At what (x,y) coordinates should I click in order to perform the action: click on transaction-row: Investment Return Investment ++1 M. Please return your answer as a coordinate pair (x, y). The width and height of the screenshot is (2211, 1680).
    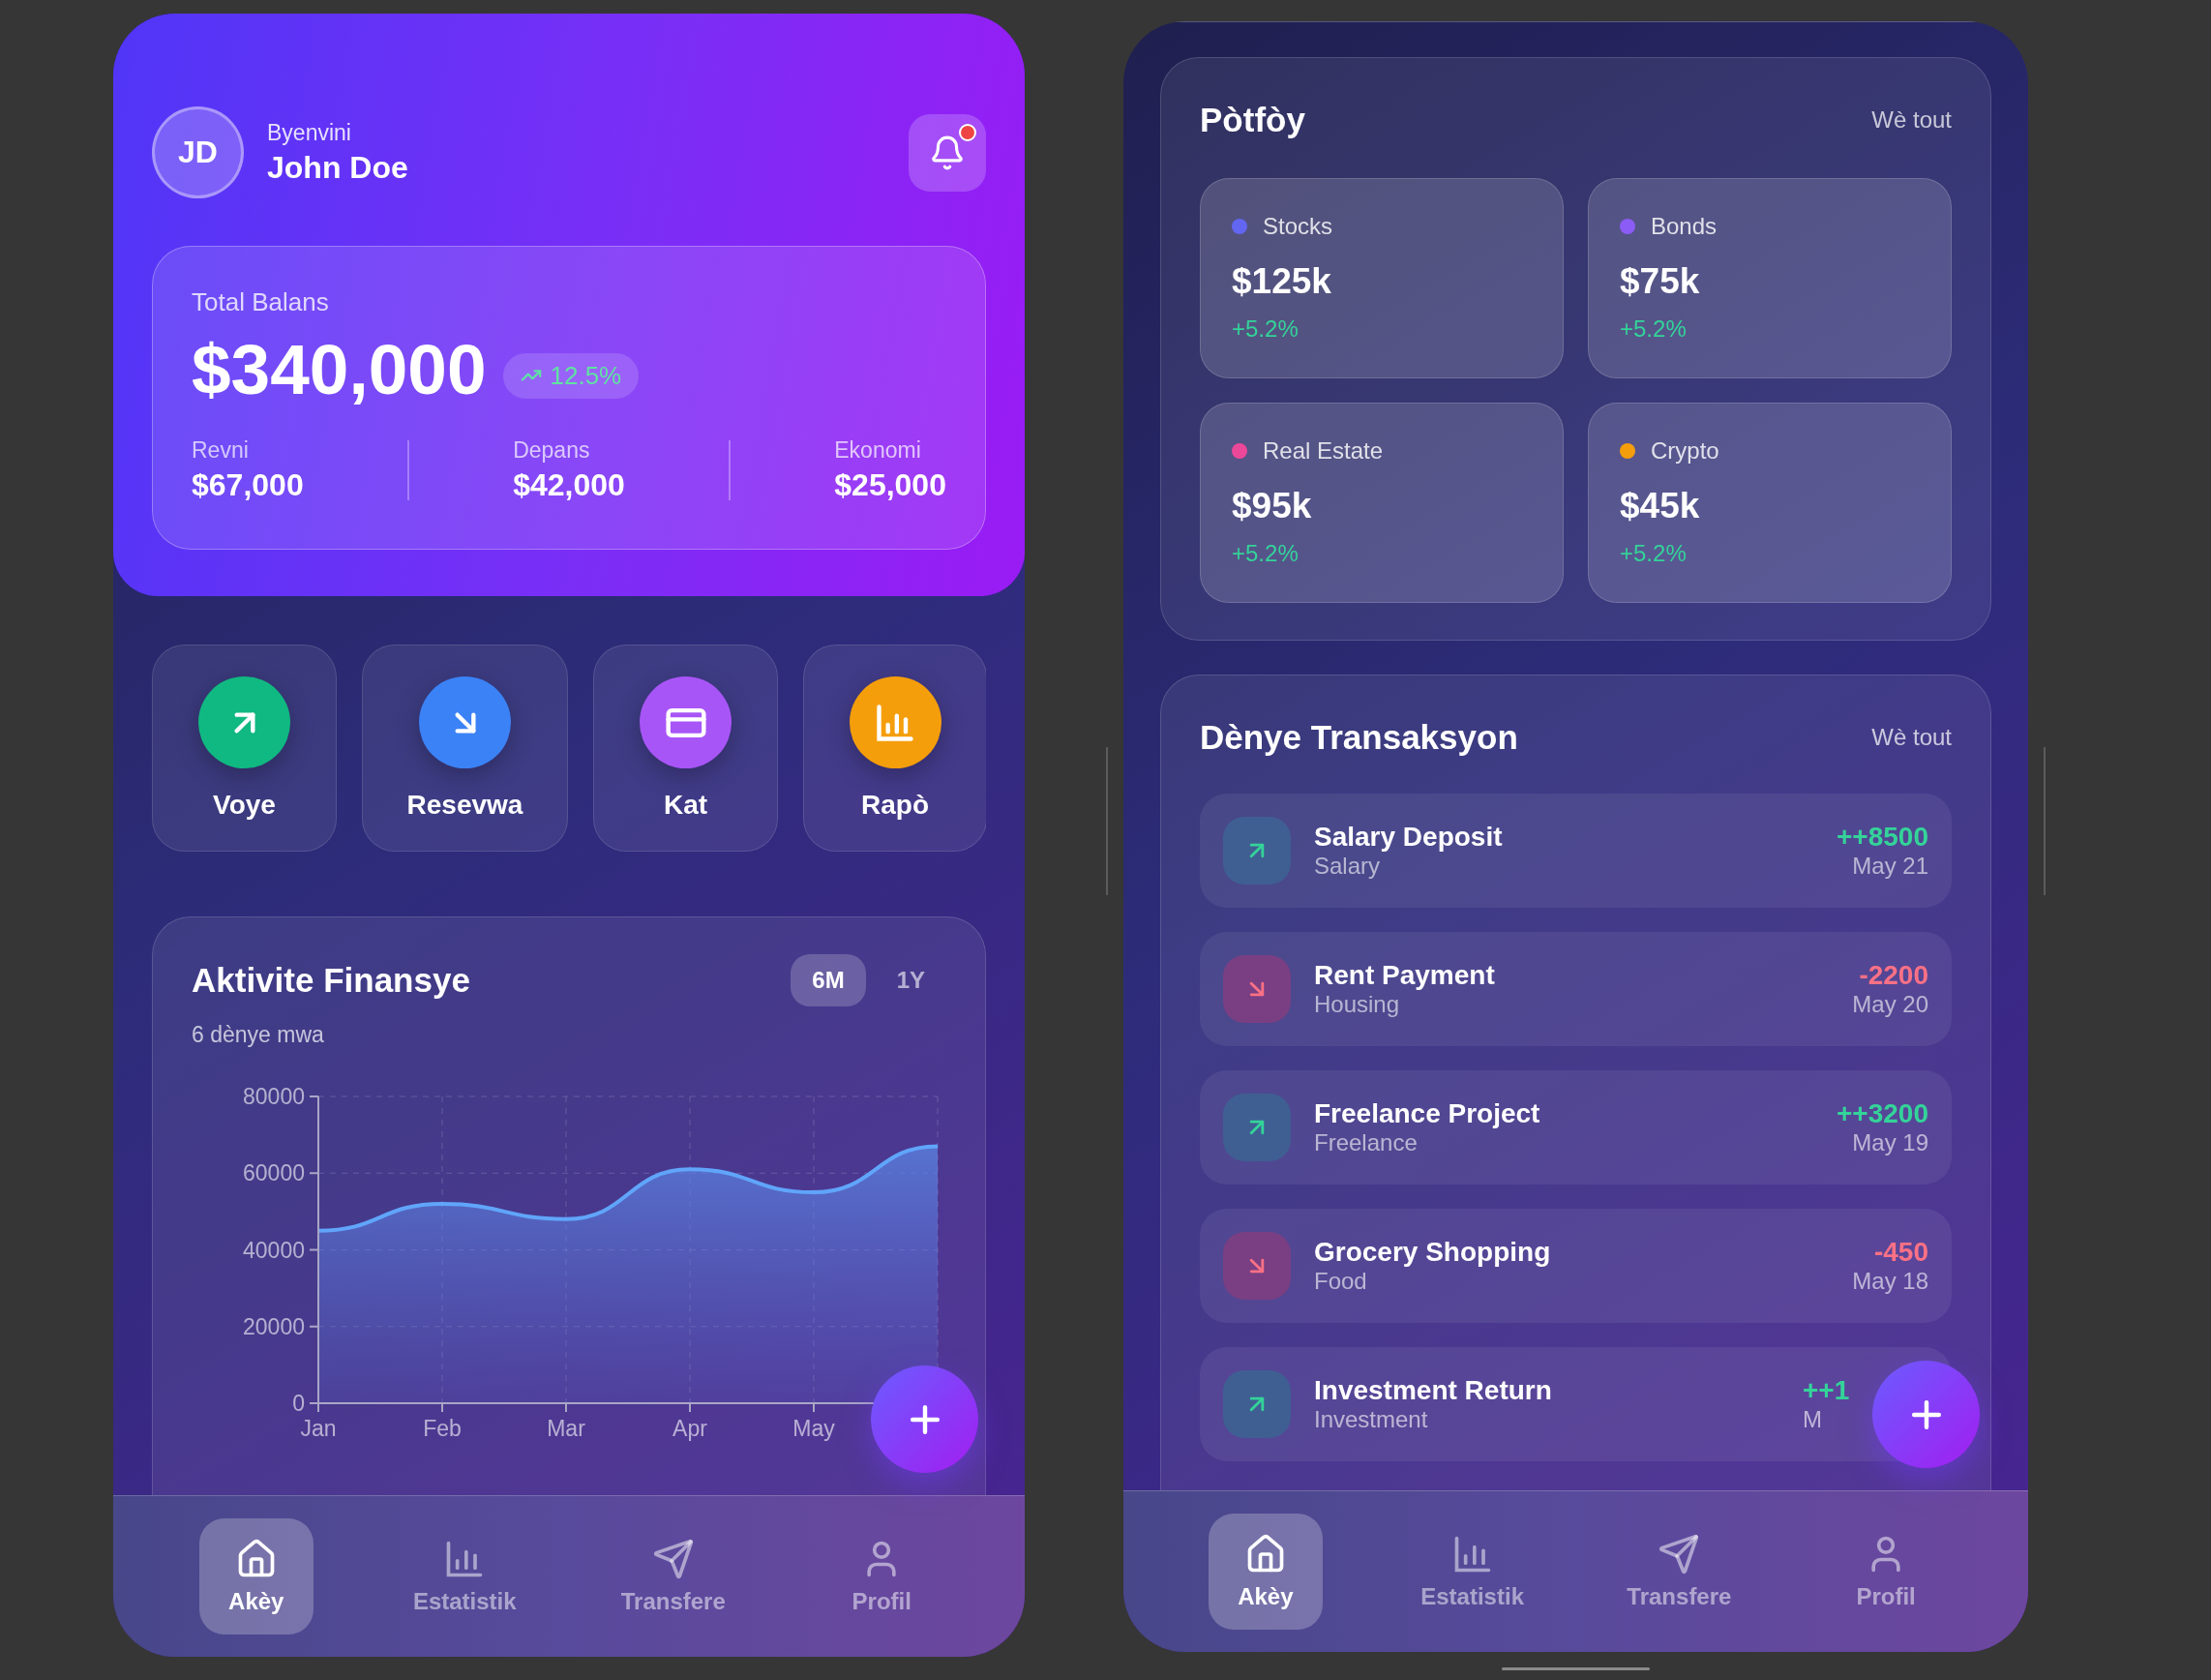
    Looking at the image, I should click on (1576, 1404).